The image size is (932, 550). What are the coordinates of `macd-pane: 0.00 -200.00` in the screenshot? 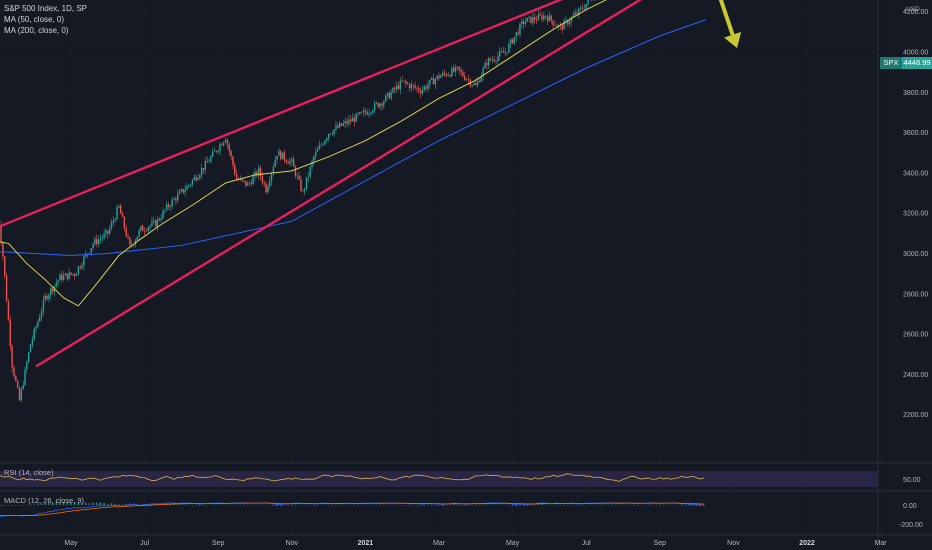 It's located at (466, 509).